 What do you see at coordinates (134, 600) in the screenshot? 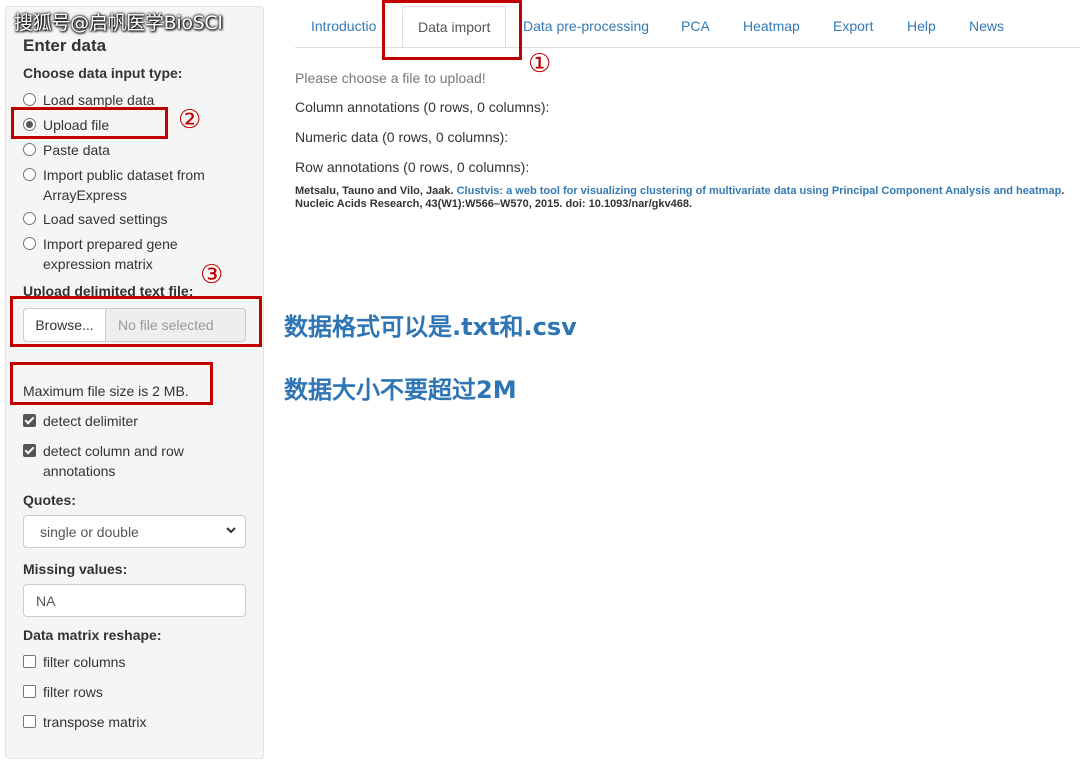
I see `missing-values-input: NA` at bounding box center [134, 600].